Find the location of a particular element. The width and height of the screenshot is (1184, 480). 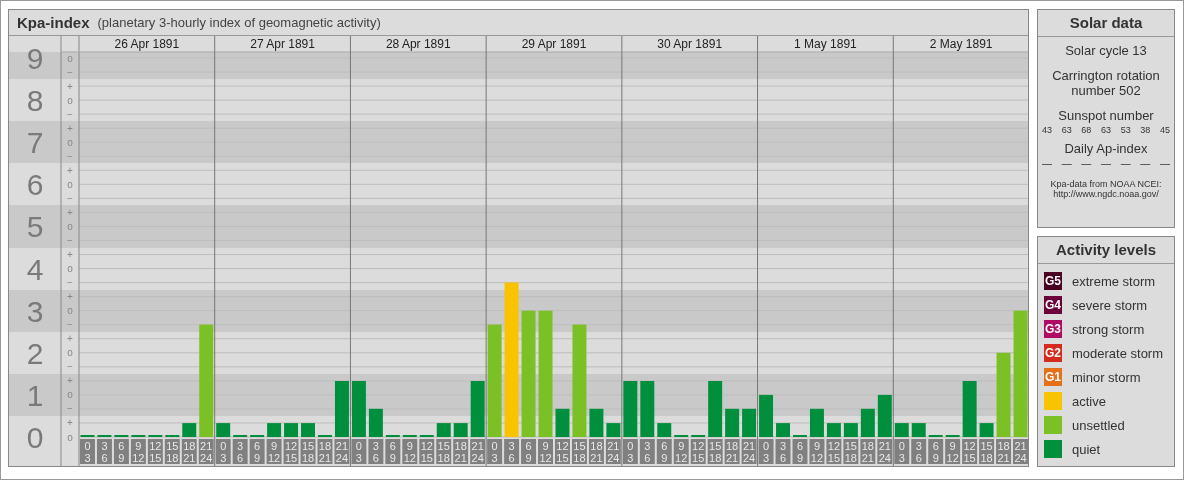

sunspot-value: 53 is located at coordinates (1125, 130).